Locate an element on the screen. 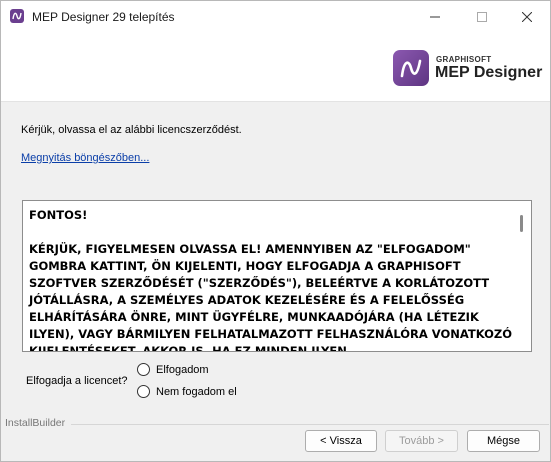 Image resolution: width=551 pixels, height=462 pixels. decline-radio-option: Nem fogadom el is located at coordinates (187, 391).